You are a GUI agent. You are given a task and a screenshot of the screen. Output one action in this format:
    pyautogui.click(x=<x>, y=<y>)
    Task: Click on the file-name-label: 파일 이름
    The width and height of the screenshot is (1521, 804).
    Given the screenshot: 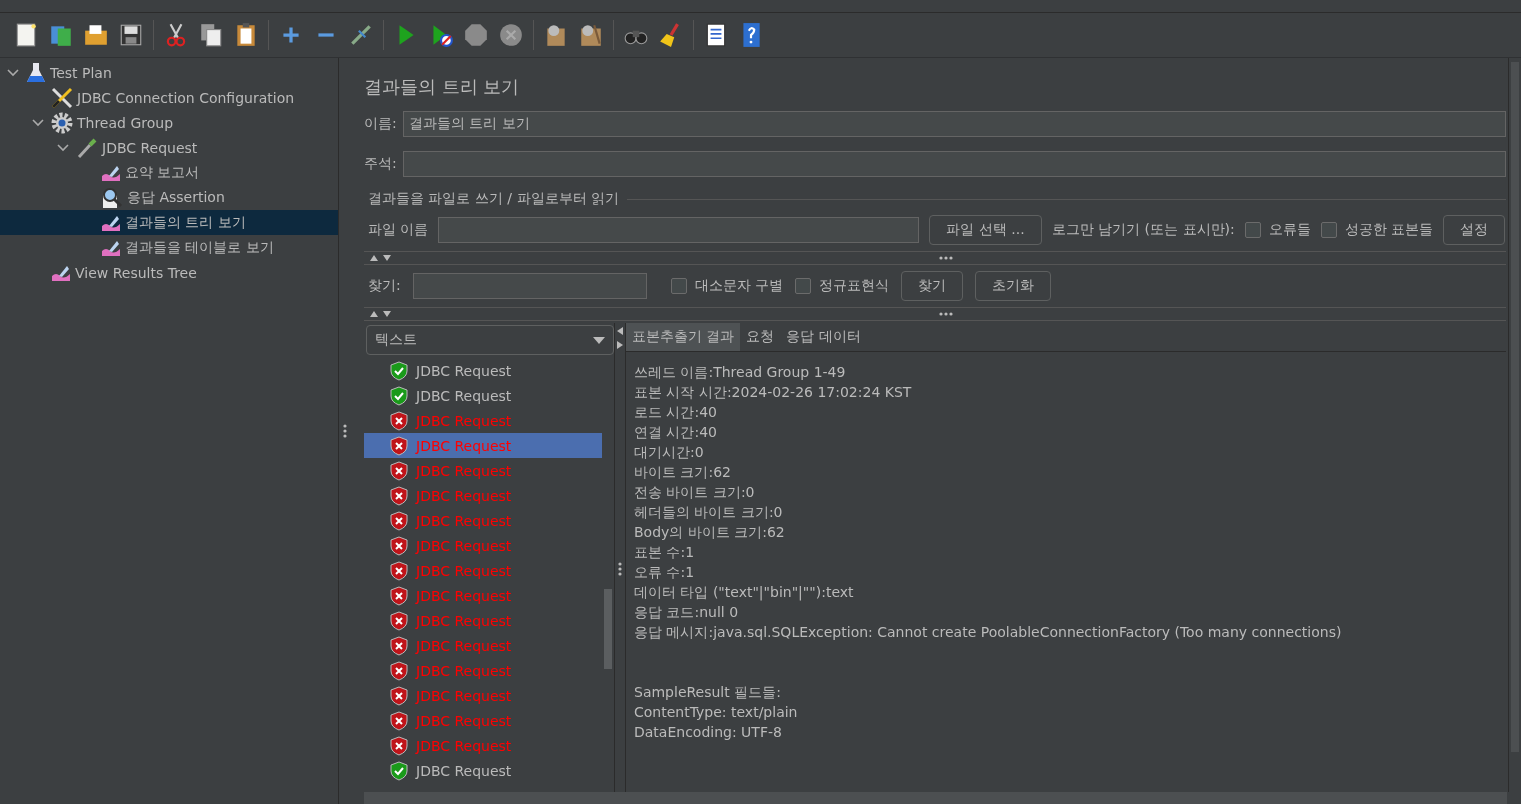 What is the action you would take?
    pyautogui.click(x=398, y=230)
    